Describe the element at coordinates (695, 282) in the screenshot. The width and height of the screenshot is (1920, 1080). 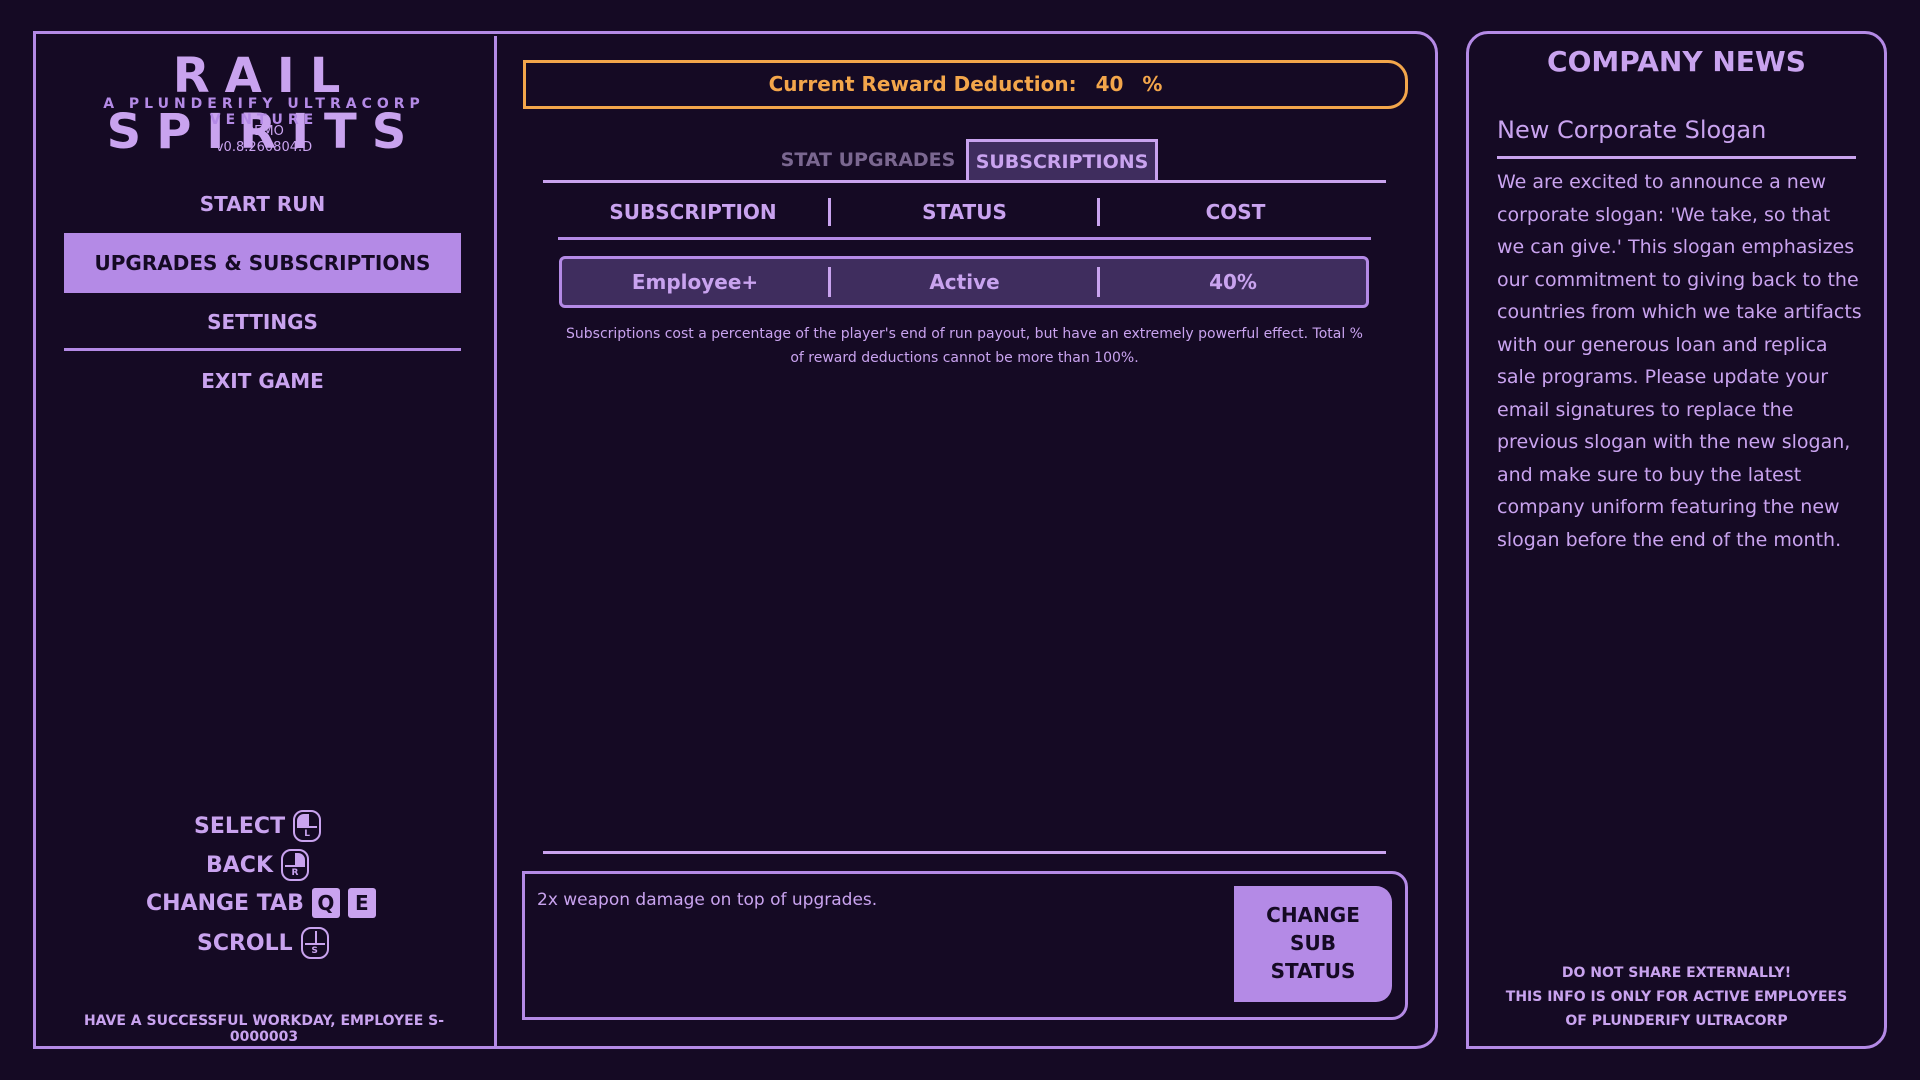
I see `cell-subscription-name: Employee+` at that location.